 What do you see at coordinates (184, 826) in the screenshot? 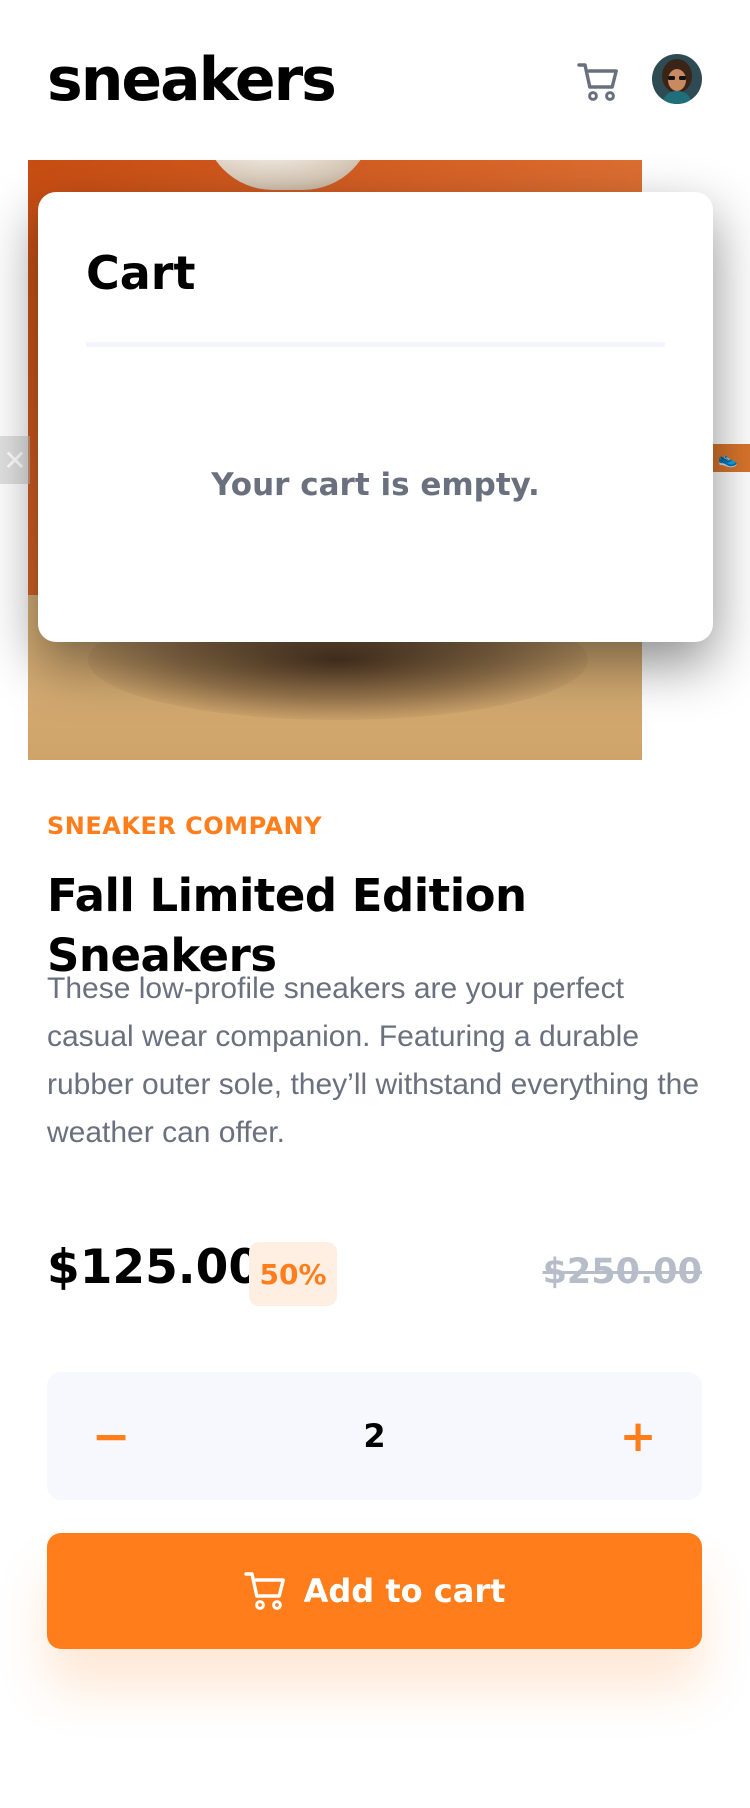
I see `product-brand: SNEAKER COMPANY` at bounding box center [184, 826].